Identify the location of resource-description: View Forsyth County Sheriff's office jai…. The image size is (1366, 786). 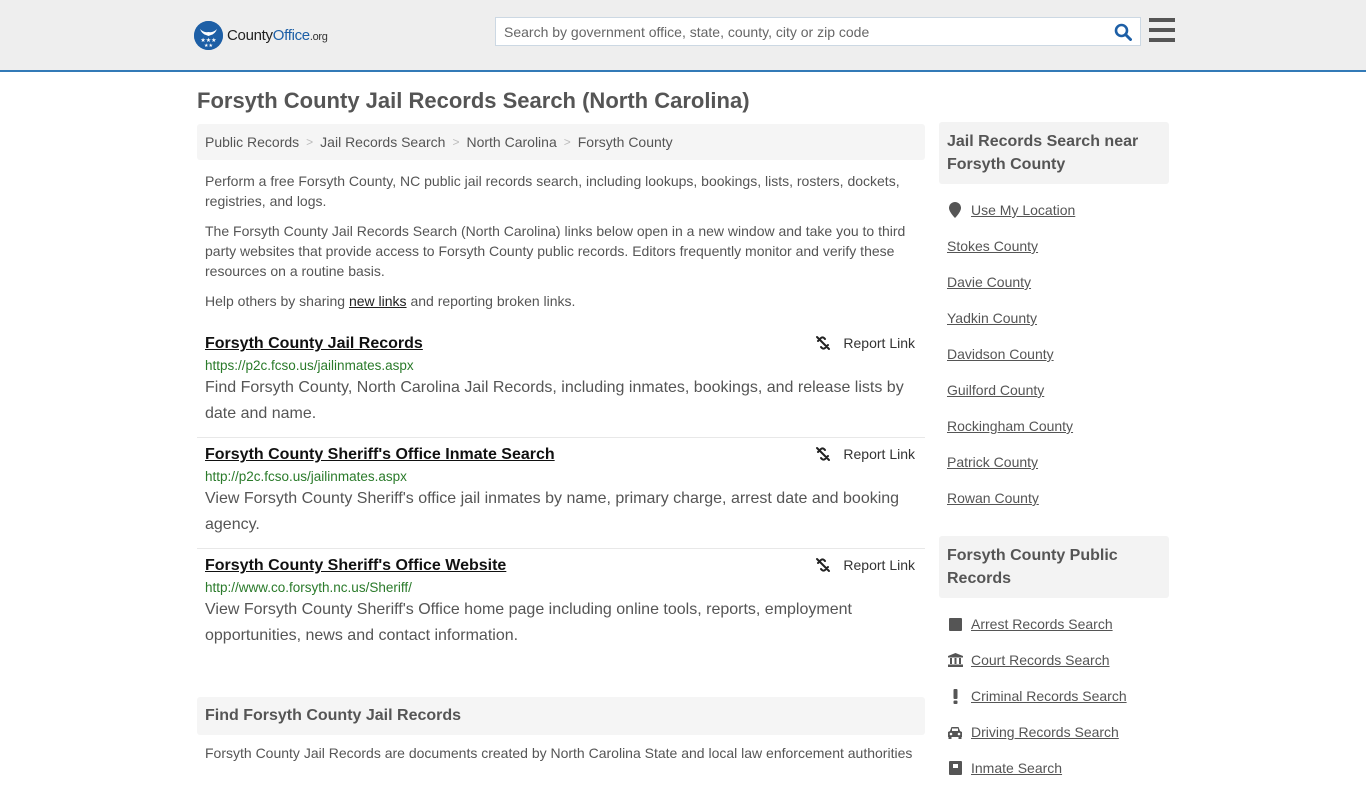
(552, 511).